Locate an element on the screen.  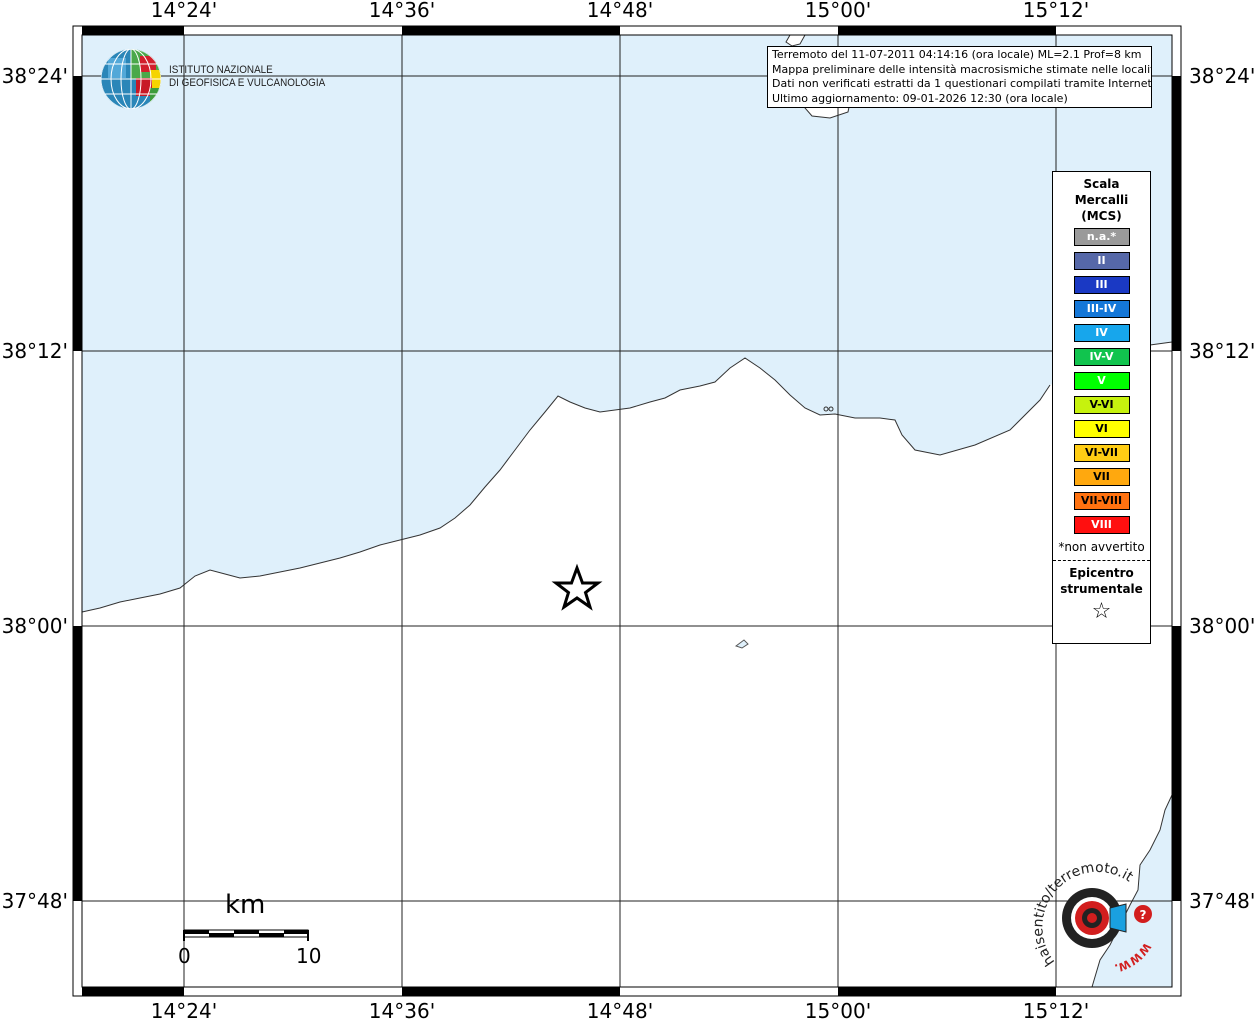
haisentito-logo-www: WWW. is located at coordinates (1133, 956).